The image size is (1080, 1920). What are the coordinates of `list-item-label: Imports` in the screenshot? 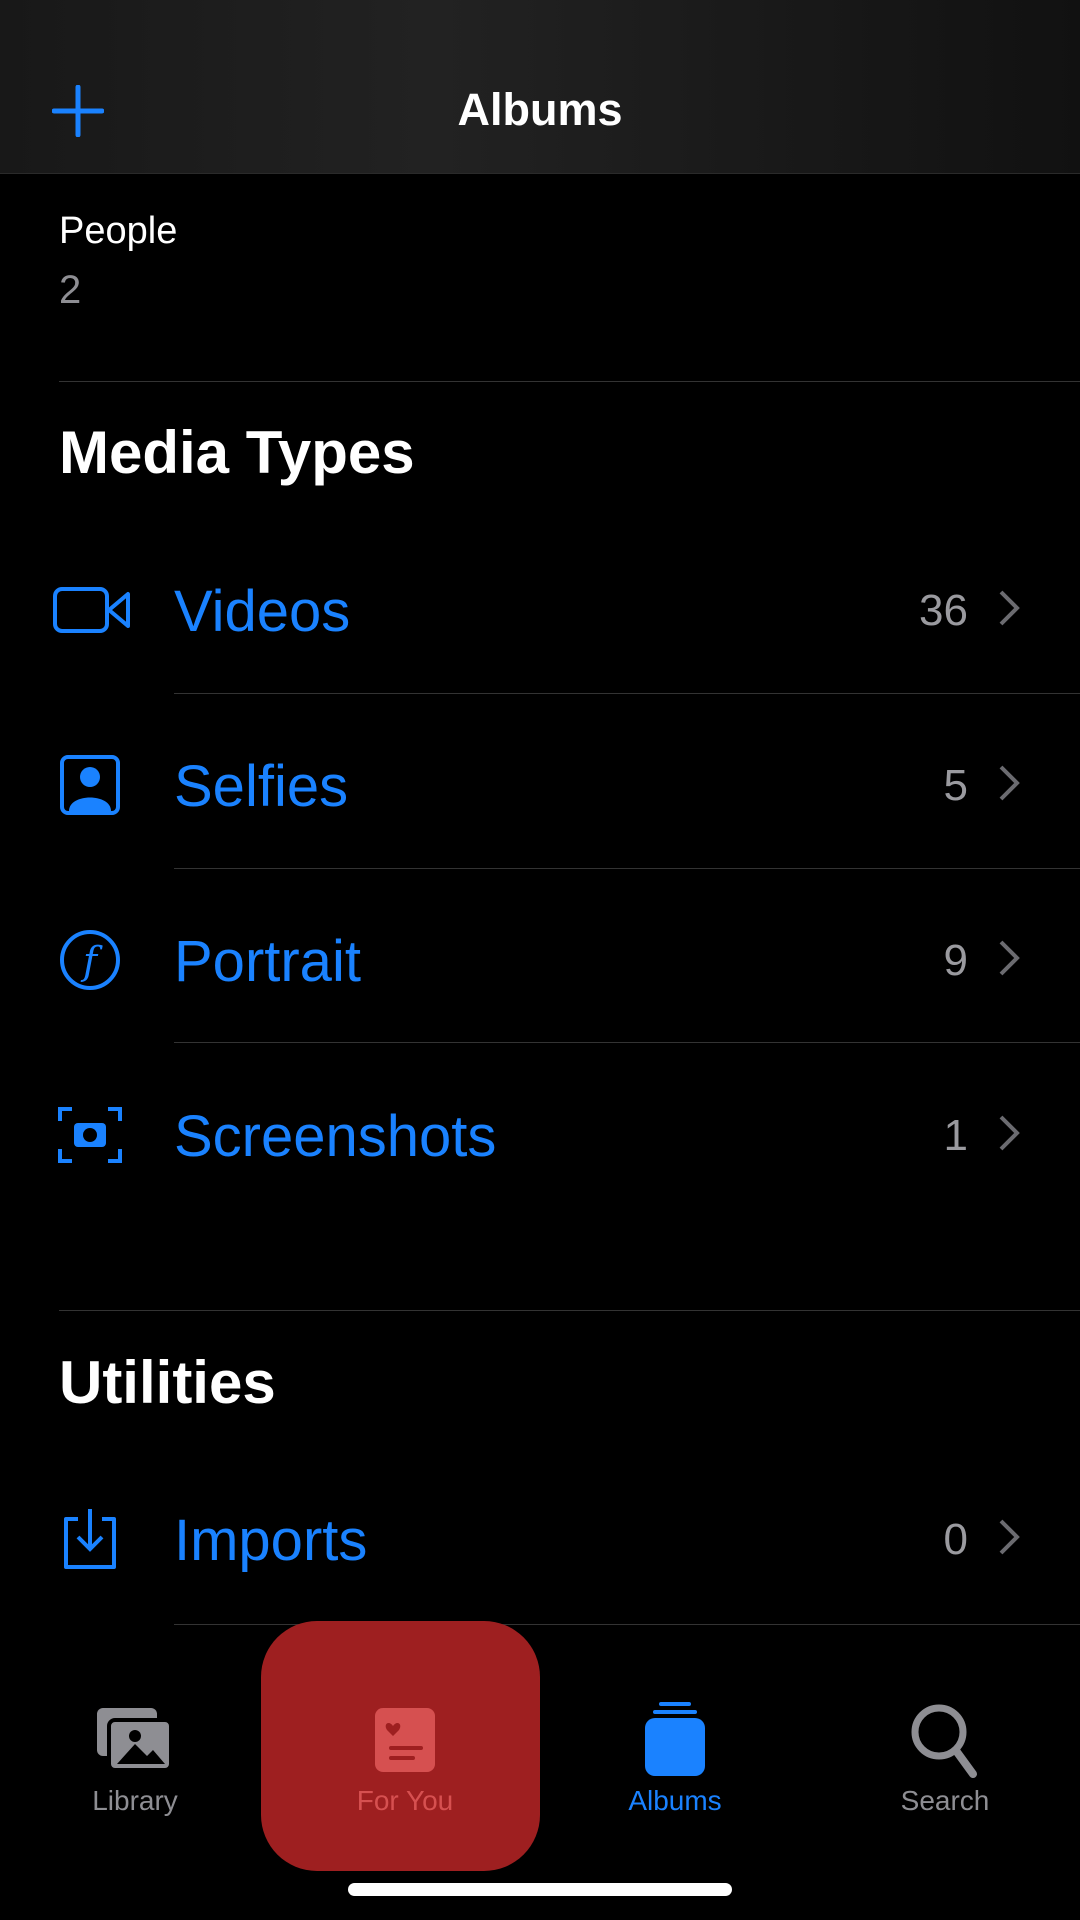 It's located at (271, 1540).